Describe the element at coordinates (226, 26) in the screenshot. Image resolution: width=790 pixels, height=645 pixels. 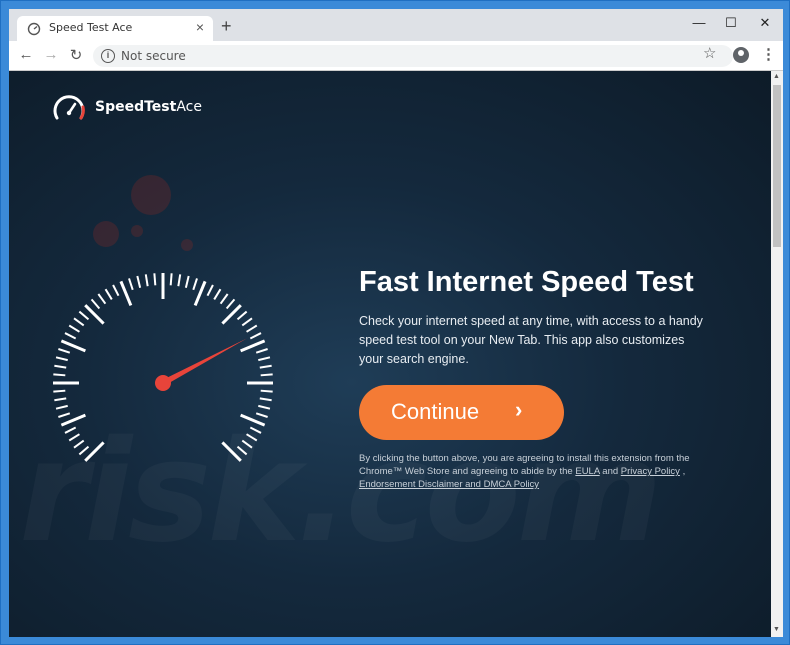
I see `new-tab-button: +` at that location.